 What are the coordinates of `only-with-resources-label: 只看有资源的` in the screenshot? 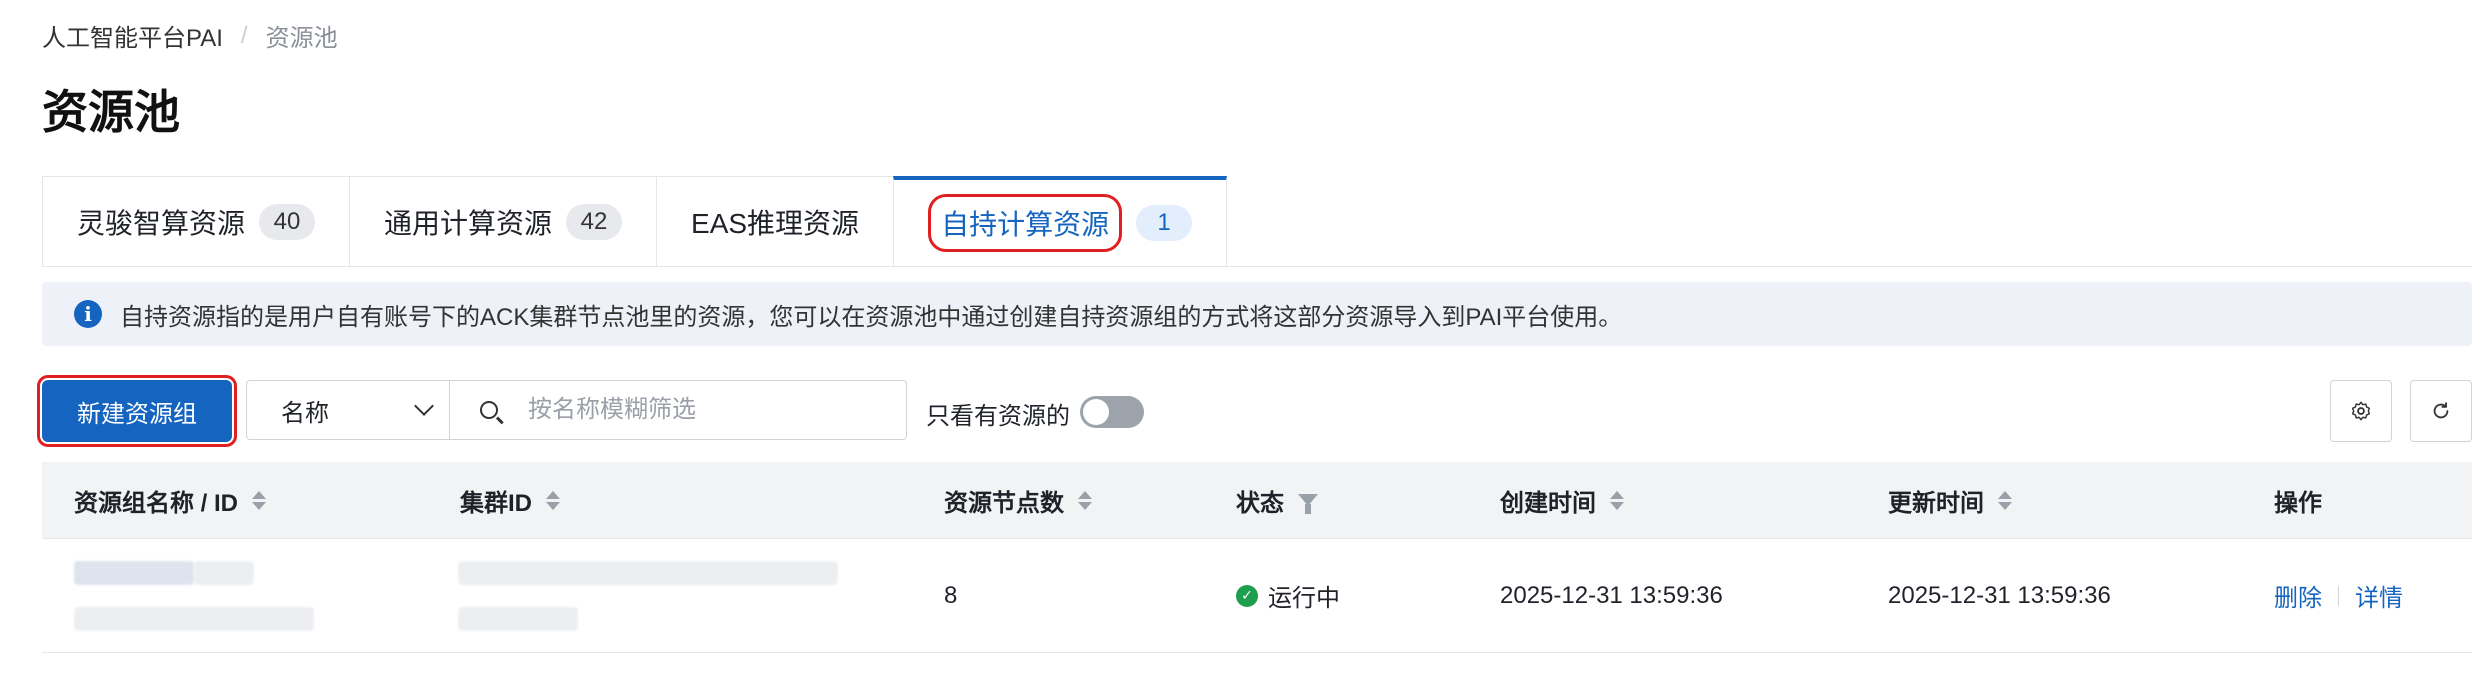 It's located at (998, 416).